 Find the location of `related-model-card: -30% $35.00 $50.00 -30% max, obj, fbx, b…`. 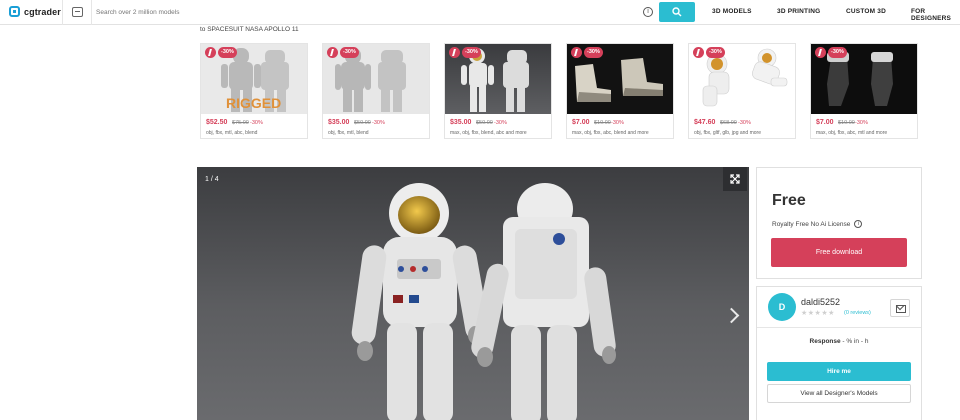

related-model-card: -30% $35.00 $50.00 -30% max, obj, fbx, b… is located at coordinates (498, 91).